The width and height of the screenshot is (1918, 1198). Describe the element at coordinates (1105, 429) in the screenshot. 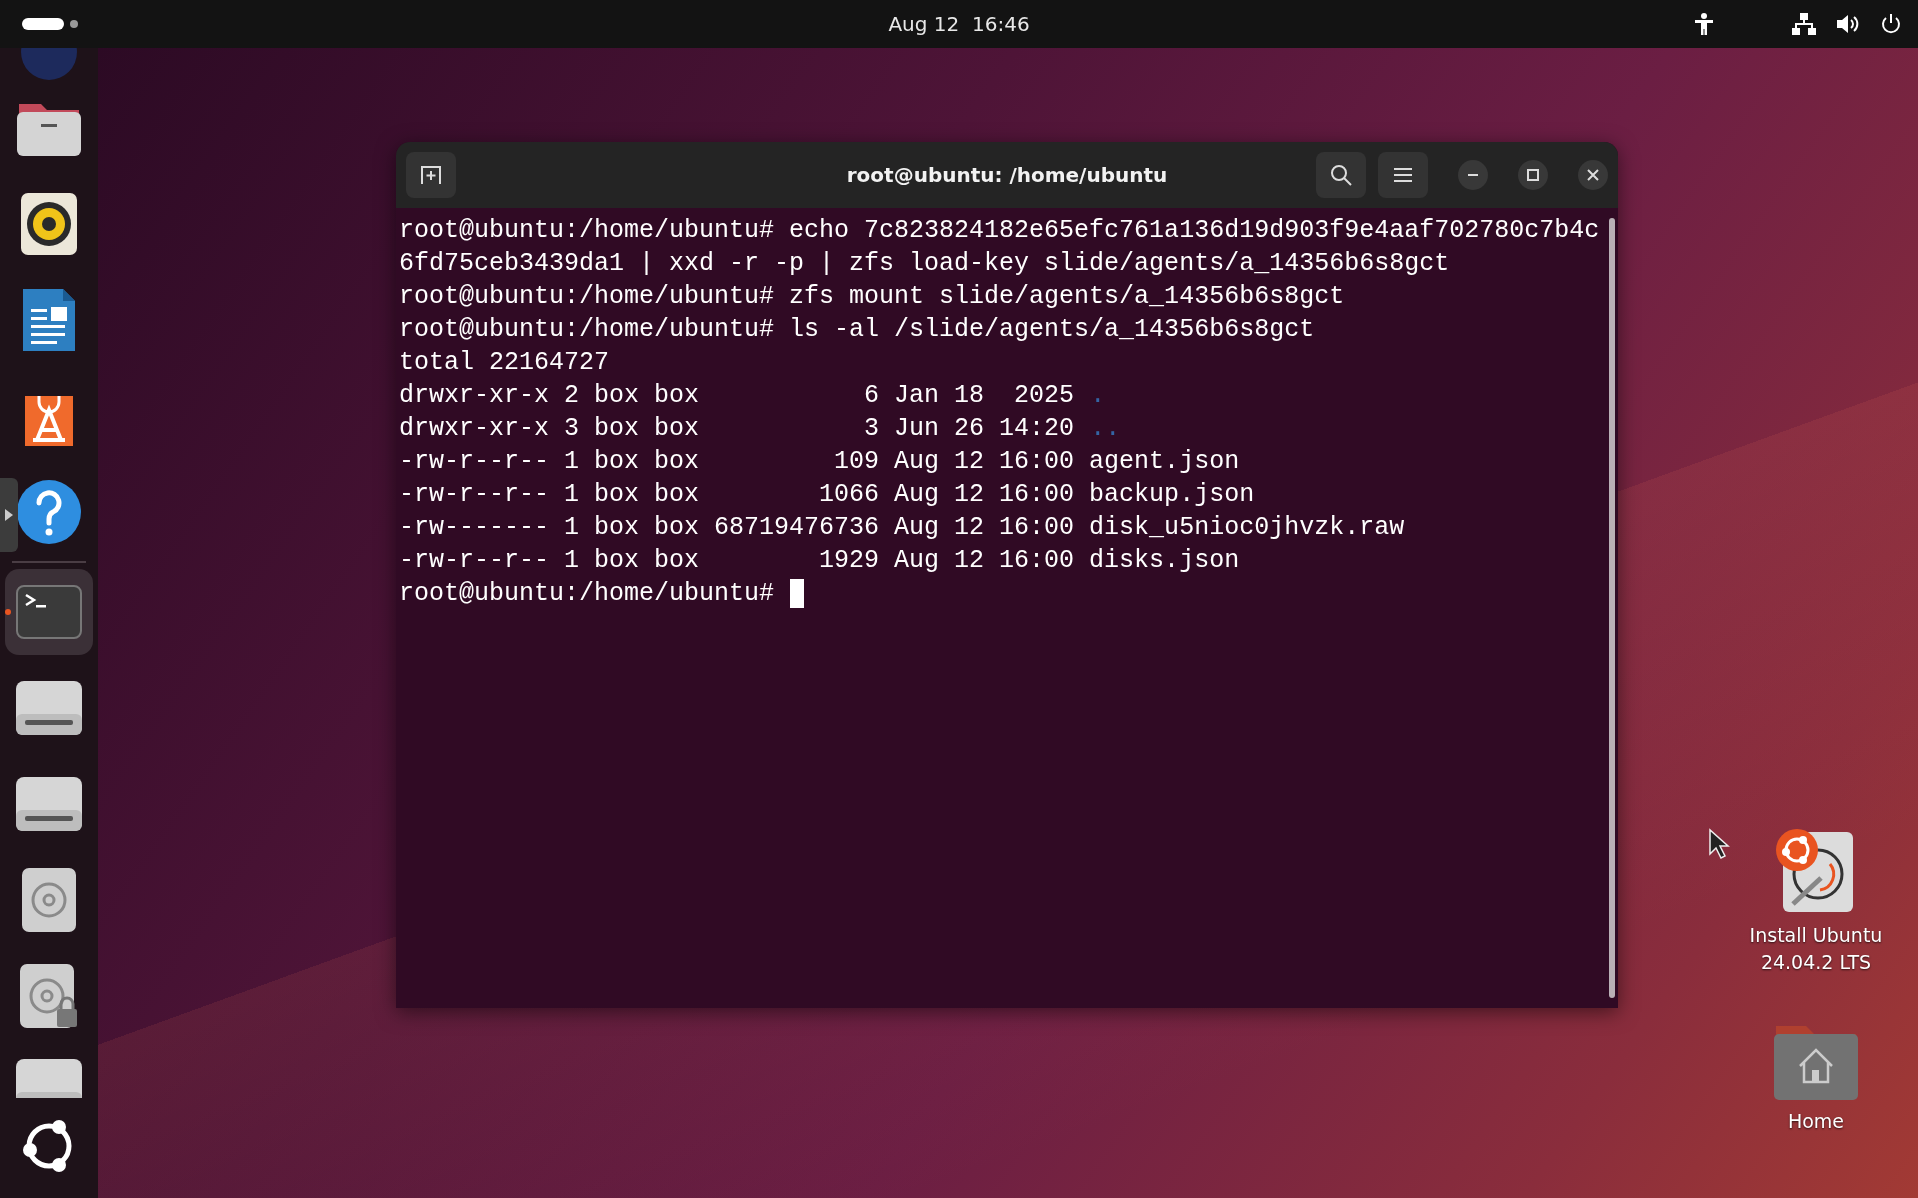

I see `directory-name: ..` at that location.